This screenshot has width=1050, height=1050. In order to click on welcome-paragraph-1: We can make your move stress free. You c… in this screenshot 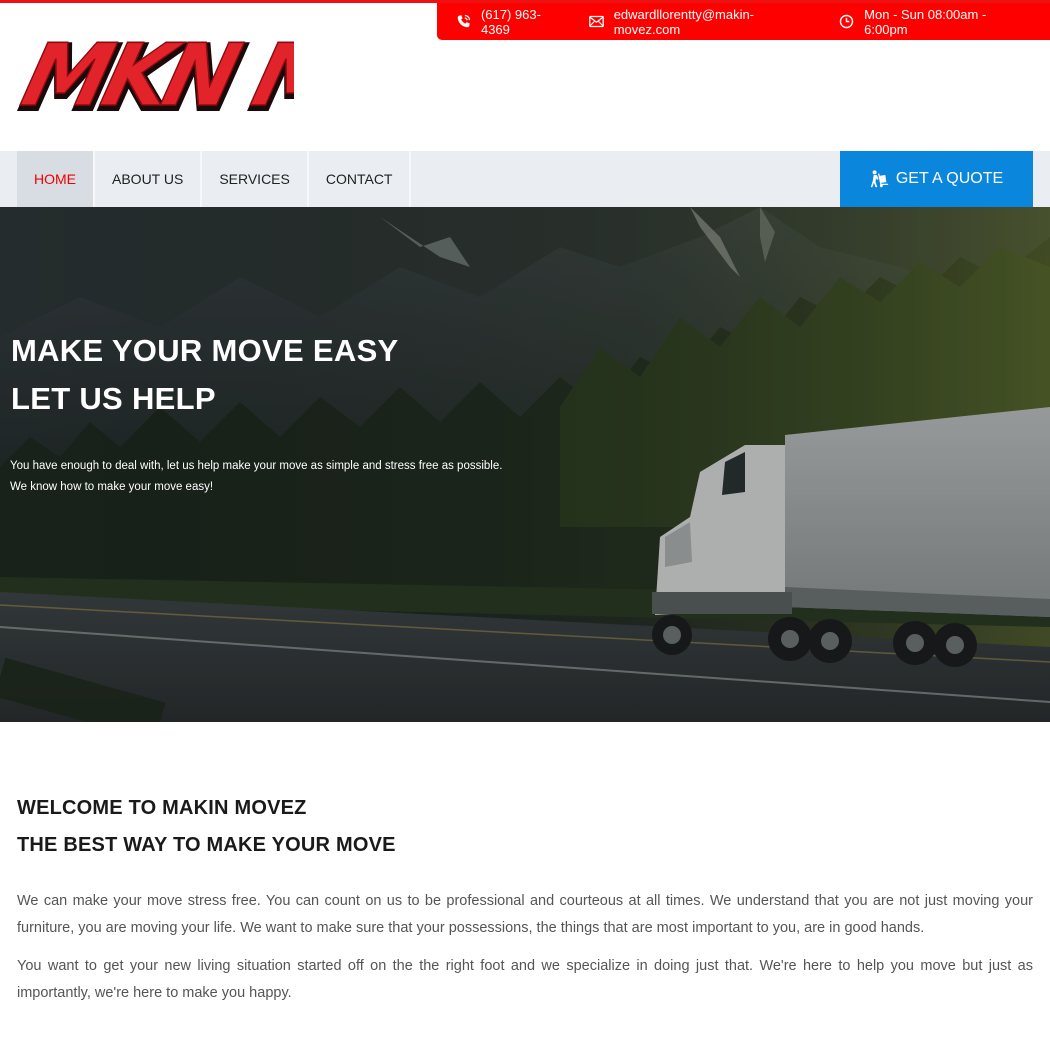, I will do `click(525, 914)`.